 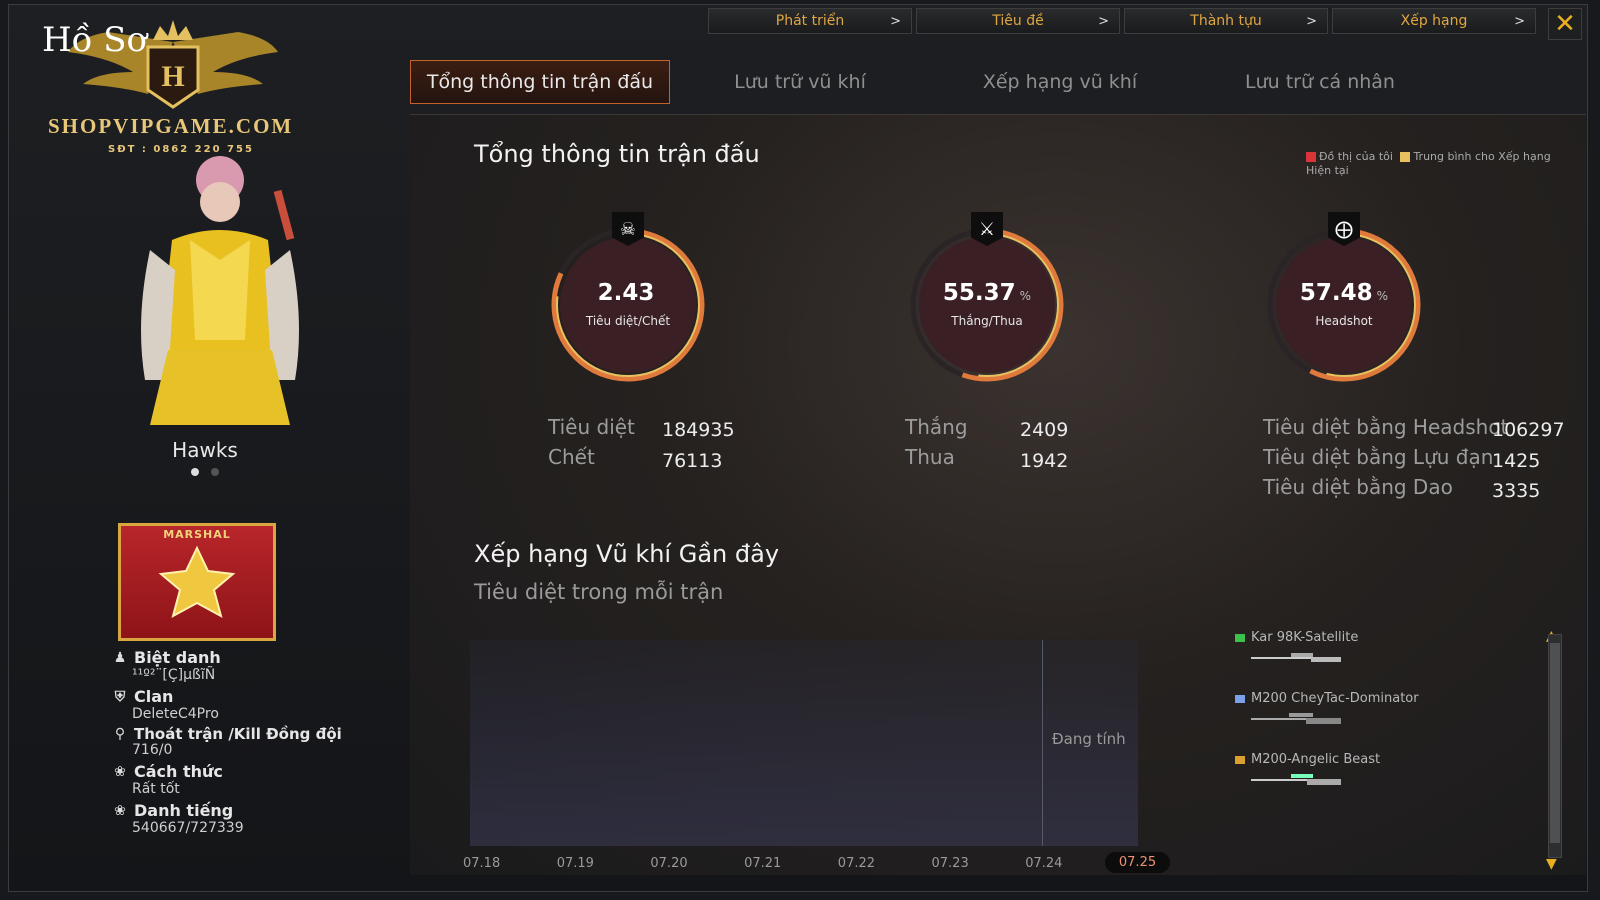 I want to click on profile-title: Hồ Sơ, so click(x=95, y=40).